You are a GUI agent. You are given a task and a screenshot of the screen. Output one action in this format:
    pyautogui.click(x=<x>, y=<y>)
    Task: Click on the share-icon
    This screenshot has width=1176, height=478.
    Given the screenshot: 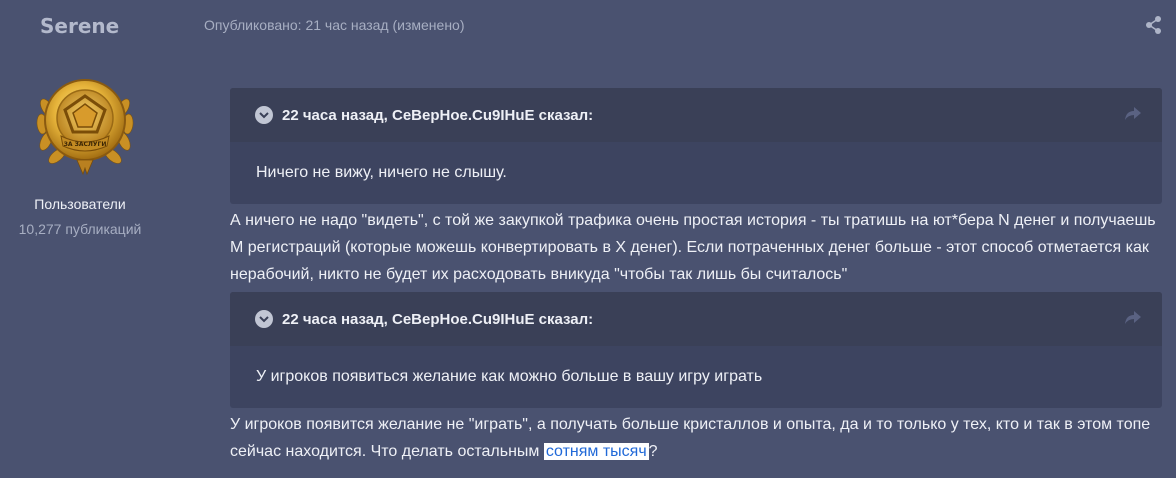 What is the action you would take?
    pyautogui.click(x=1154, y=25)
    